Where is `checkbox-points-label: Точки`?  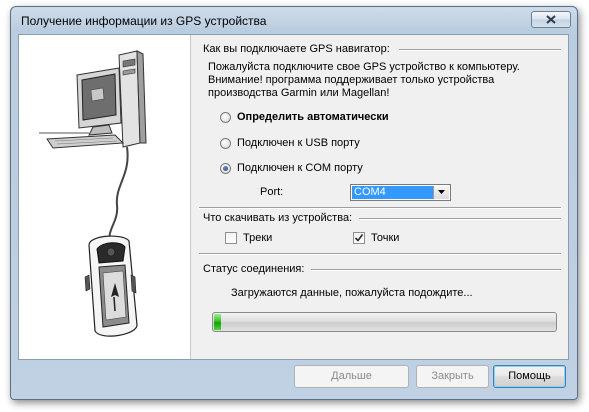 checkbox-points-label: Точки is located at coordinates (385, 238).